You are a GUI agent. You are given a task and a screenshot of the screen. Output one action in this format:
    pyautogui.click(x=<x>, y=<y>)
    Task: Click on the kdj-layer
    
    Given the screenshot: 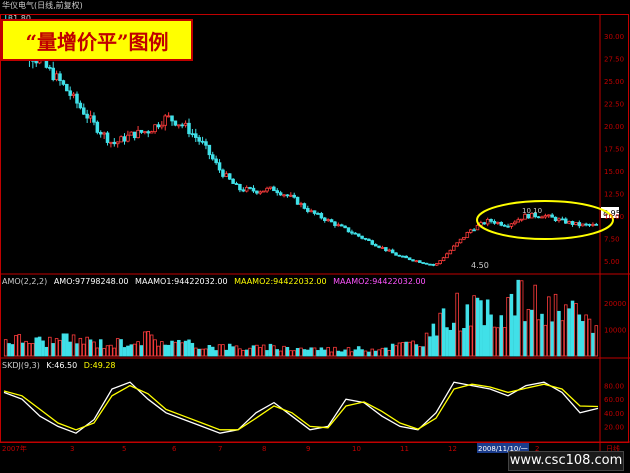 What is the action you would take?
    pyautogui.click(x=301, y=407)
    